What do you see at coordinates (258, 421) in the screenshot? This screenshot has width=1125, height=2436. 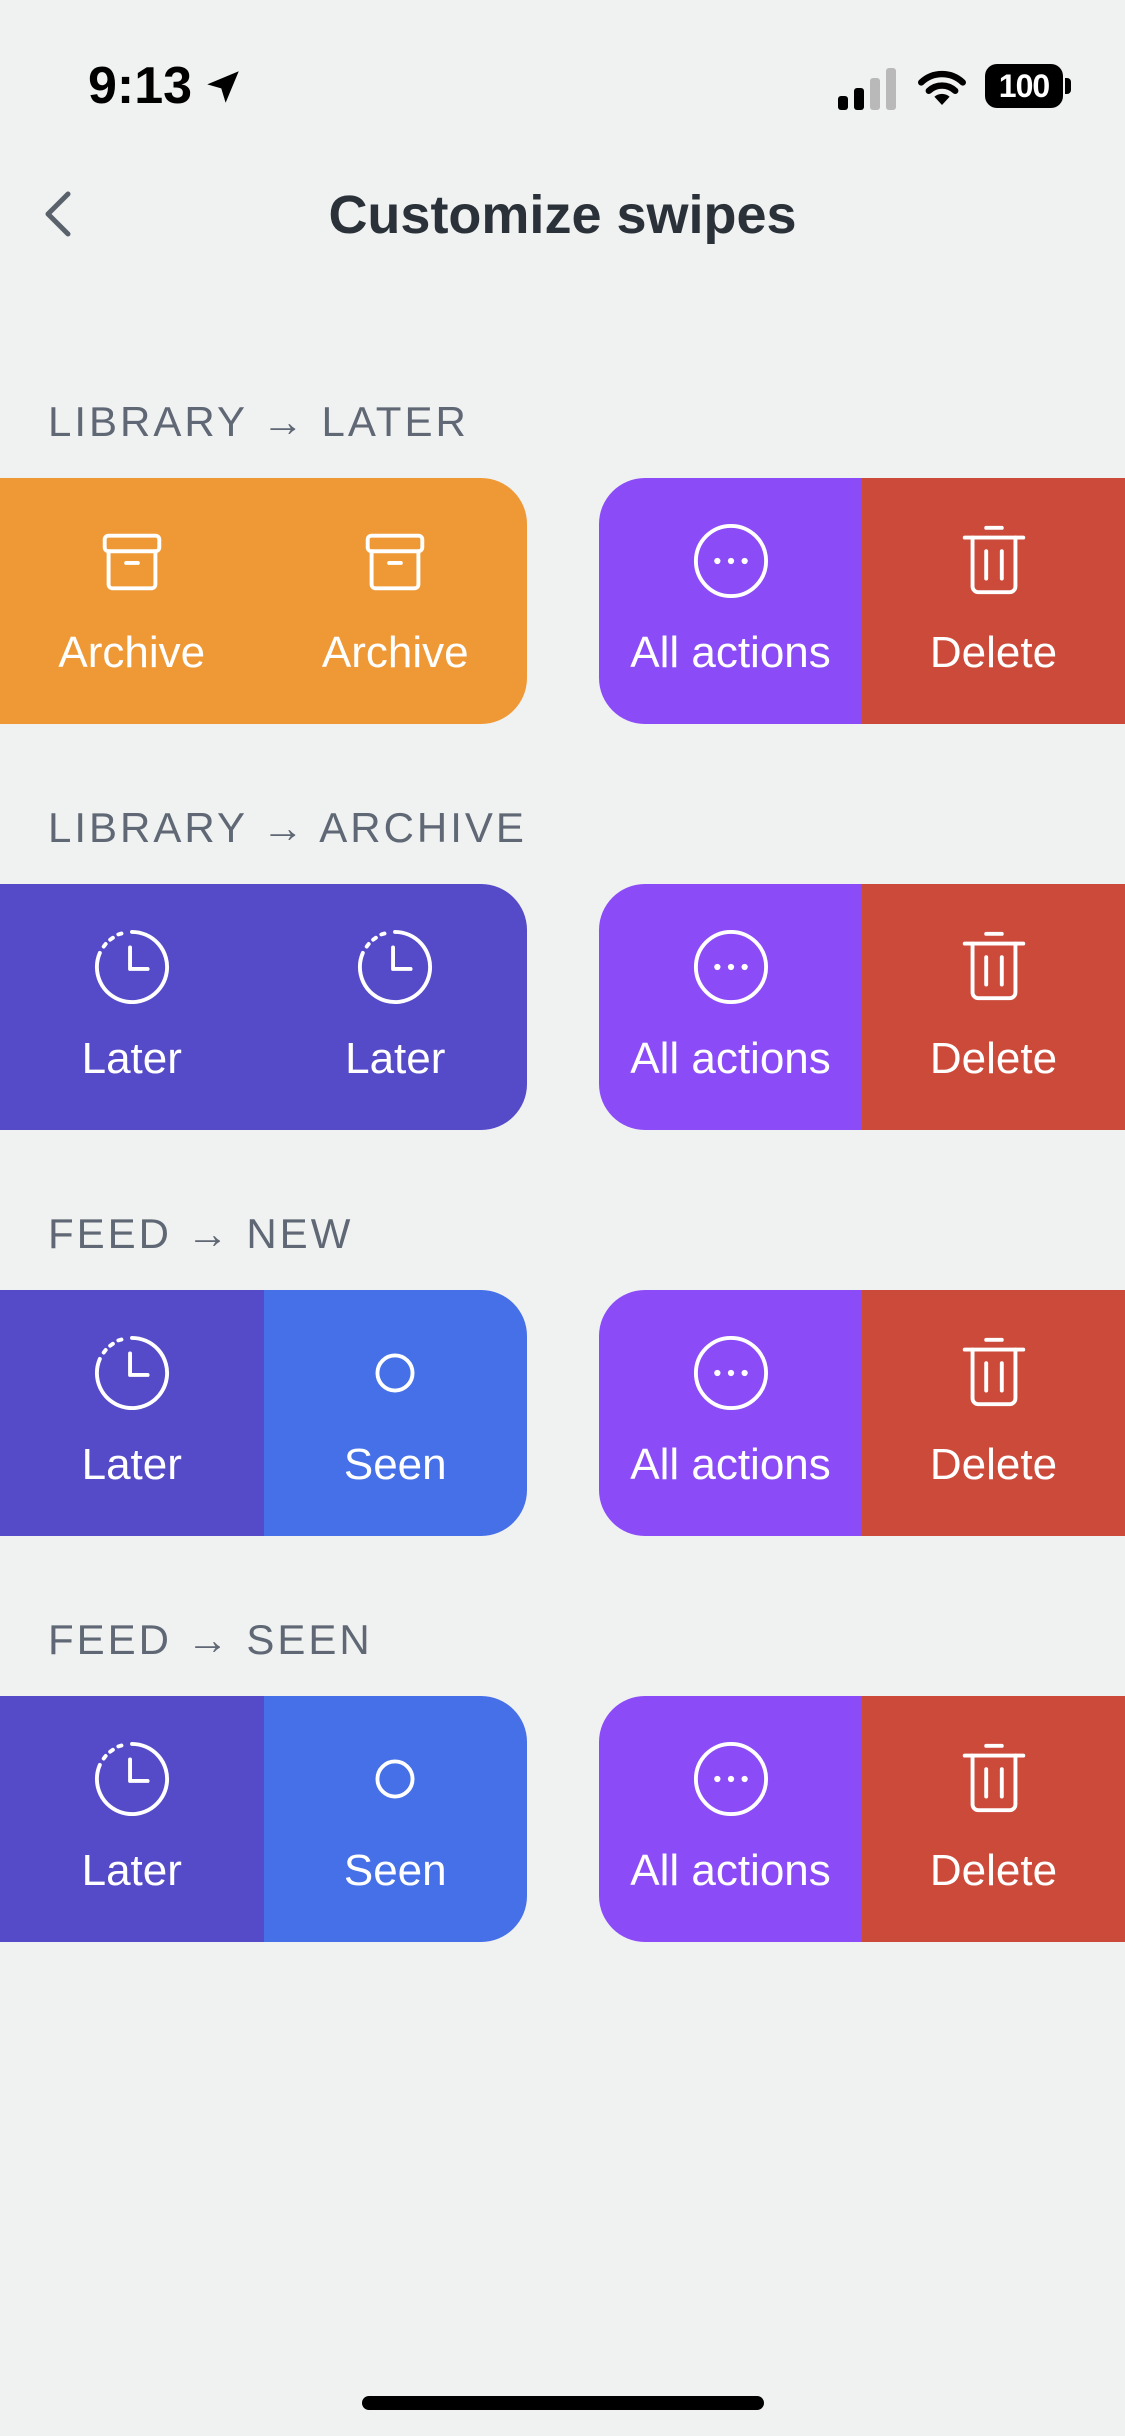 I see `section-label-library-later: LIBRARY → LATER` at bounding box center [258, 421].